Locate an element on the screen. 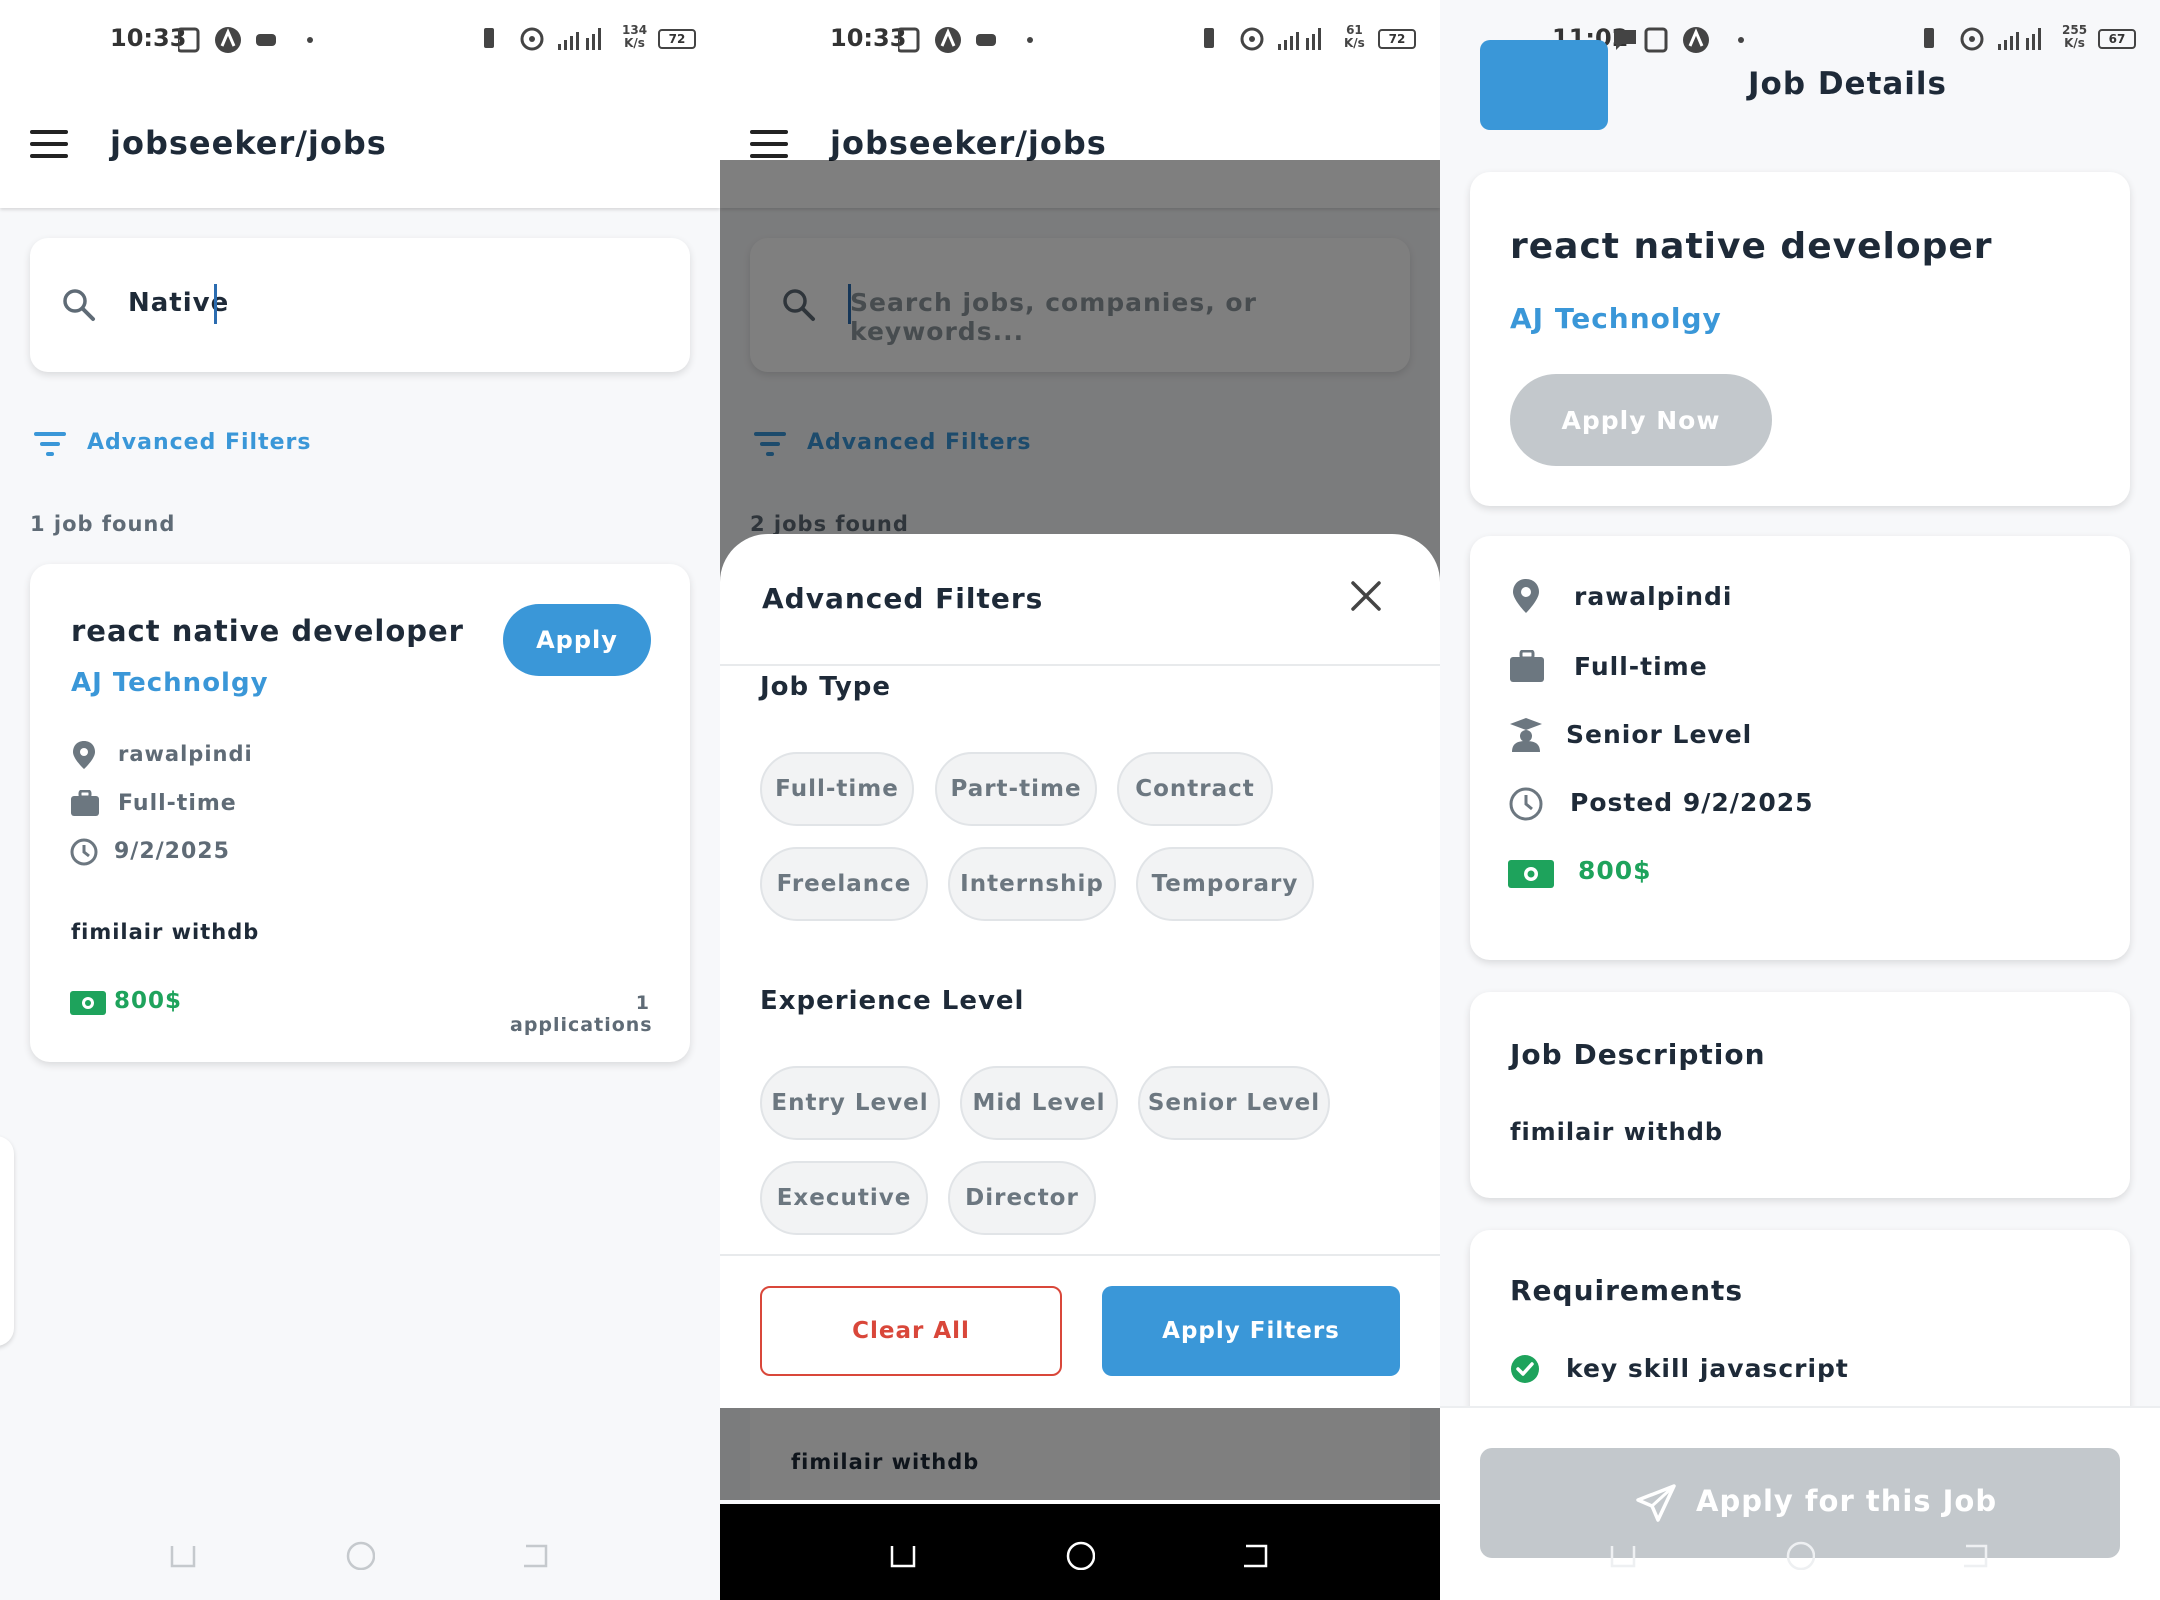 The image size is (2160, 1600). chip-part-time: Part-time is located at coordinates (1016, 789).